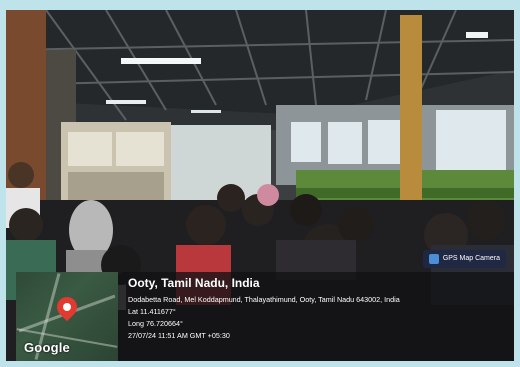  I want to click on longitude: Long 76.720664°, so click(155, 323).